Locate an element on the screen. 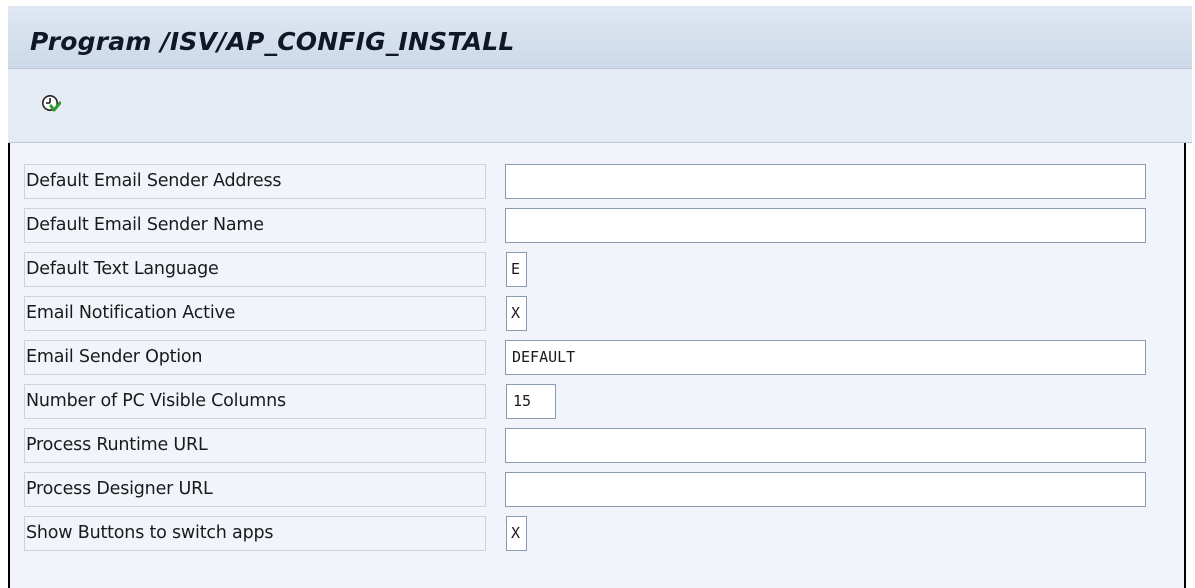  form-row-text-language: Default Text Language E is located at coordinates (592, 269).